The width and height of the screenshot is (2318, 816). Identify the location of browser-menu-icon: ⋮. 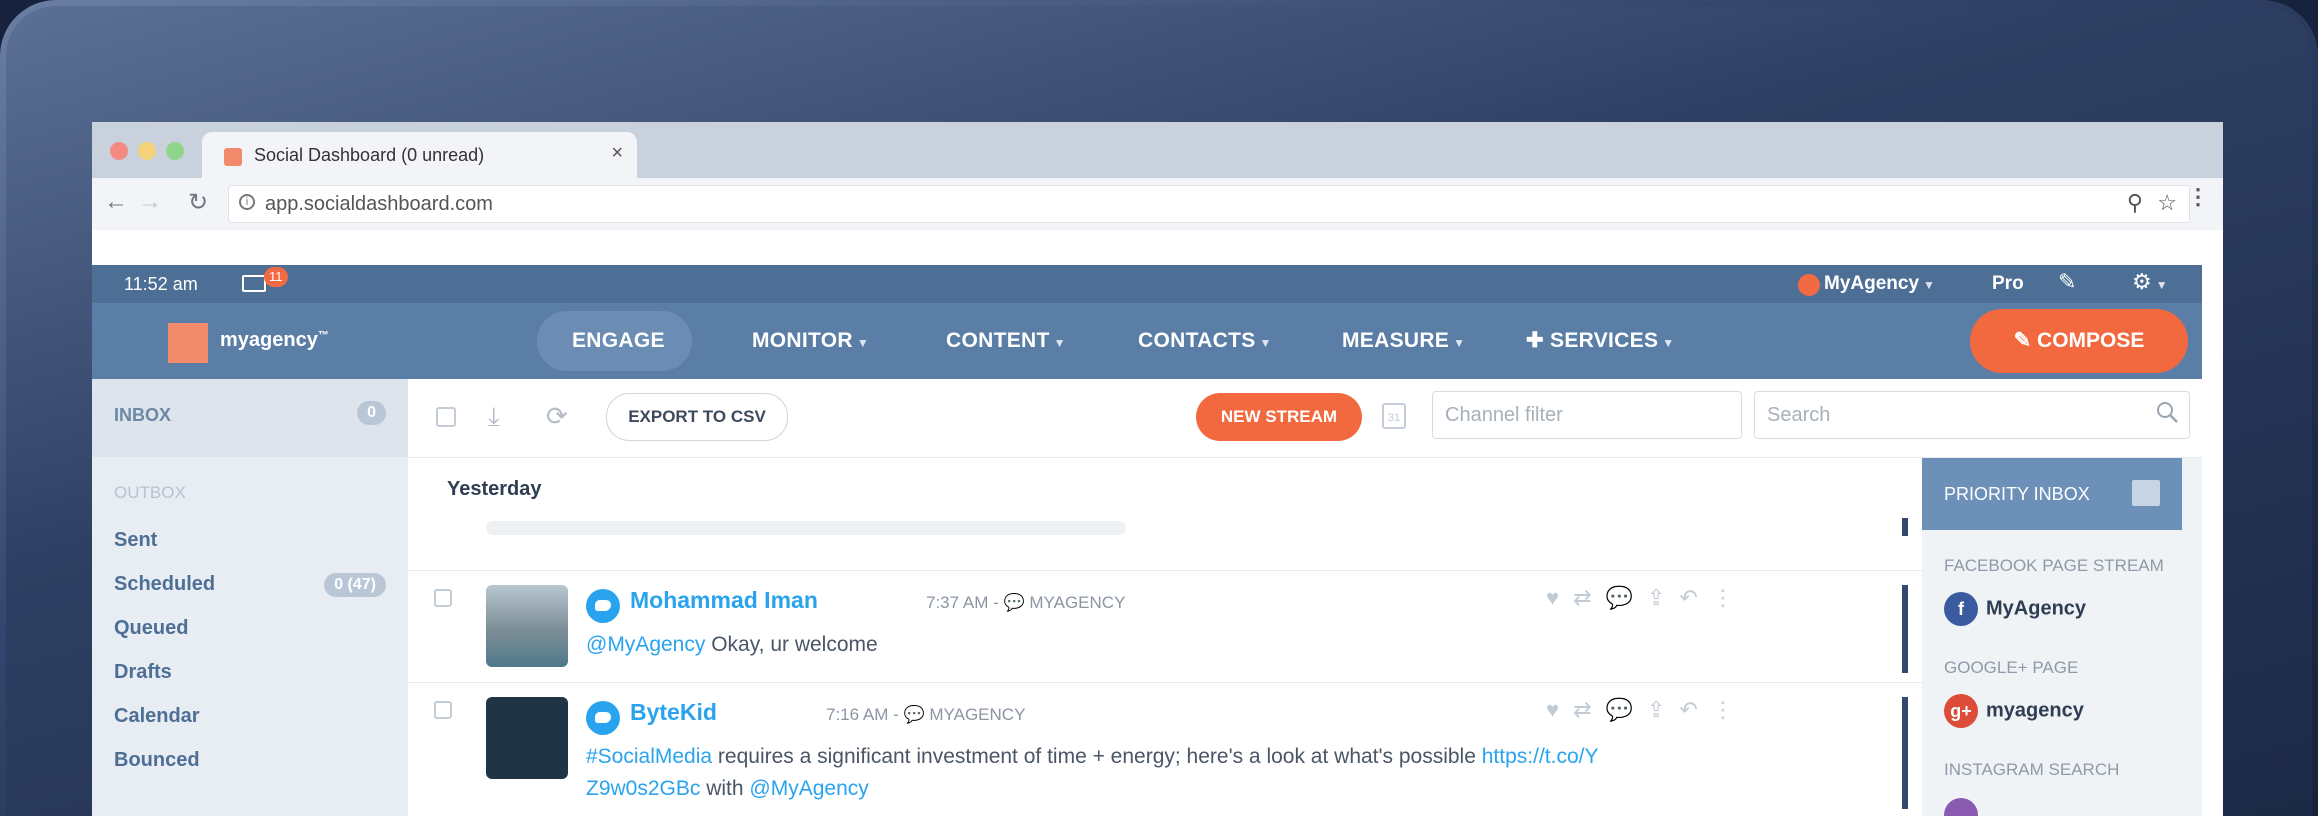
(2198, 197).